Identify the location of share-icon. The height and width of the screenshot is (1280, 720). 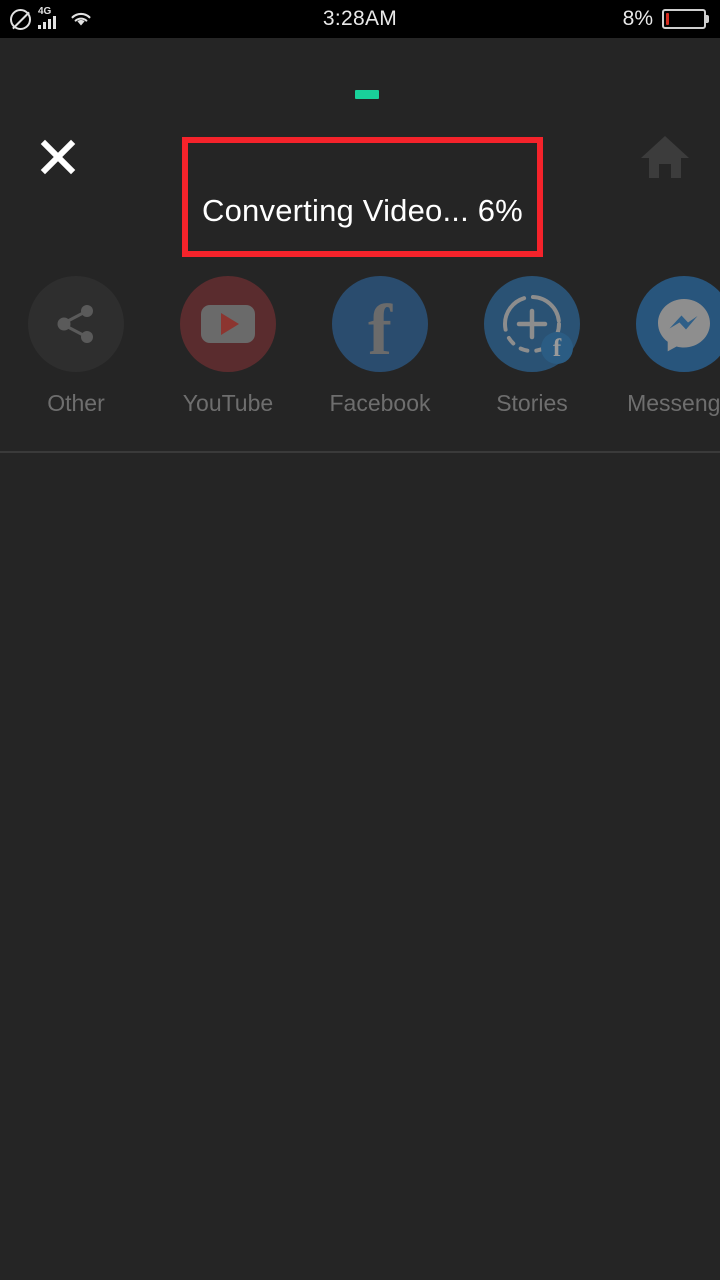
(75, 324).